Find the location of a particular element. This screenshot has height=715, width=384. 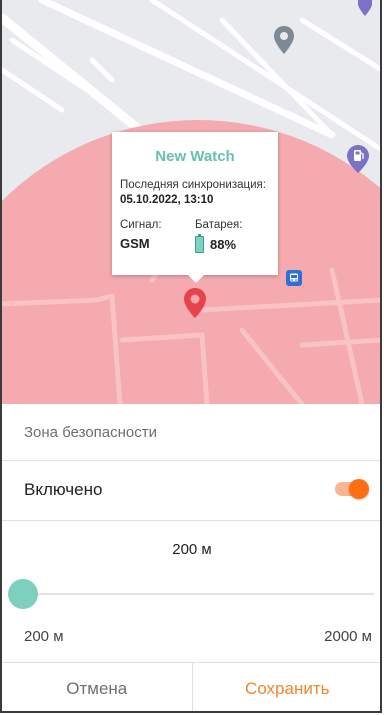

location-pin-icon is located at coordinates (284, 40).